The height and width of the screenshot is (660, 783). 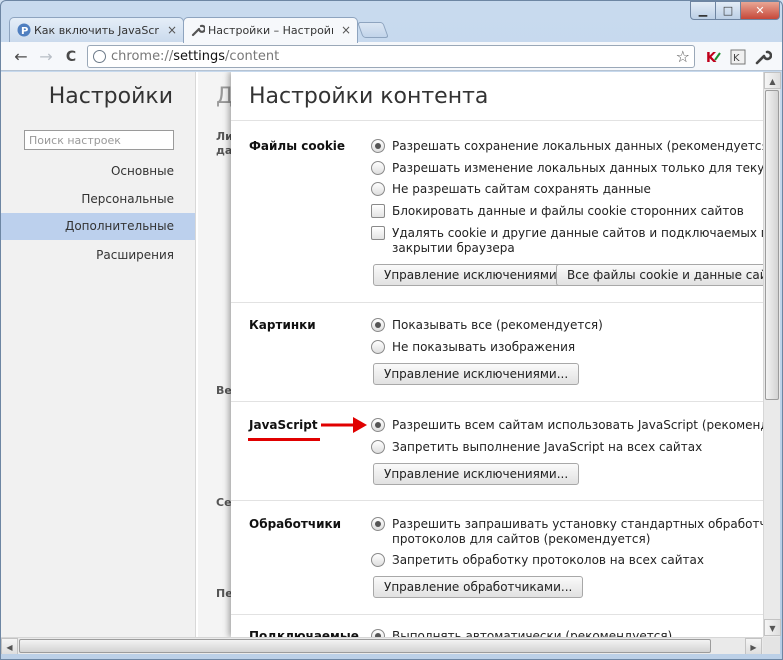 I want to click on tab-javascript-article: P Как включить JavaScript в ×, so click(x=96, y=30).